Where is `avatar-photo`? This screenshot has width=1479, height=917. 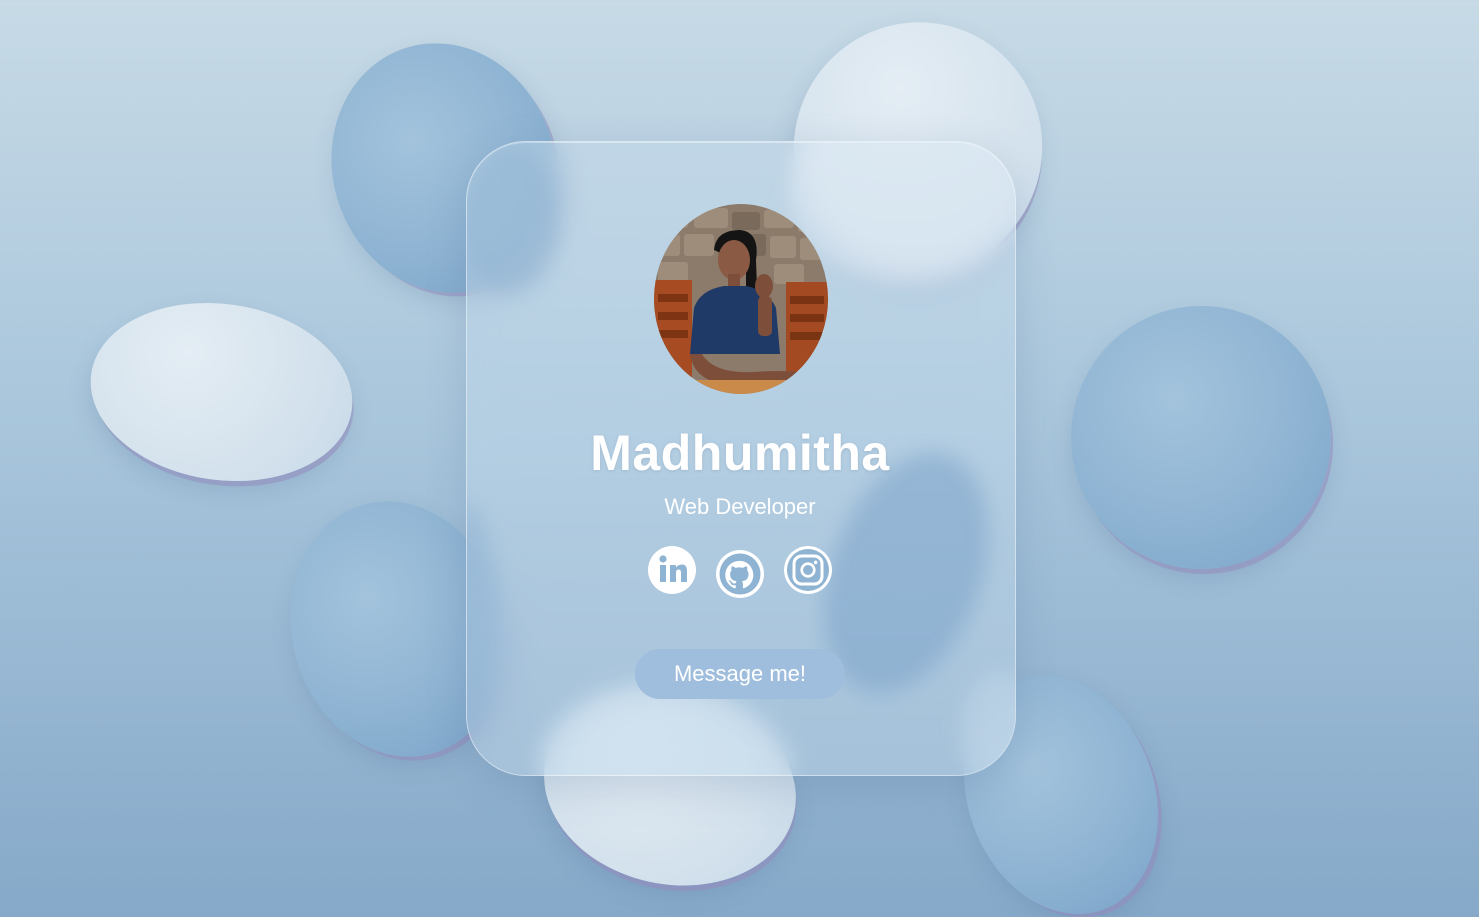 avatar-photo is located at coordinates (741, 299).